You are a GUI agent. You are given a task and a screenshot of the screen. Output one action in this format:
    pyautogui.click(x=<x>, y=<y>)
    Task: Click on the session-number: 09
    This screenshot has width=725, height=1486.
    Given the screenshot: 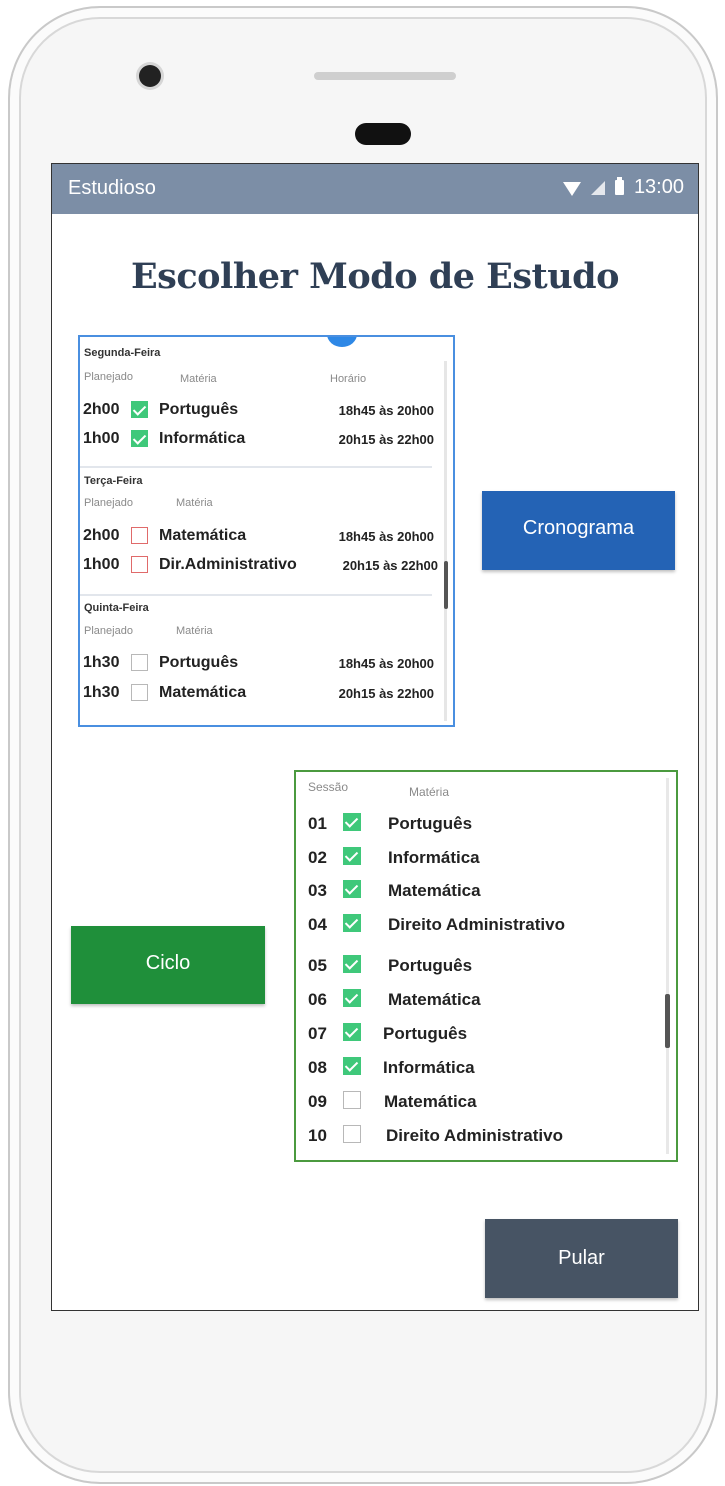 What is the action you would take?
    pyautogui.click(x=317, y=1101)
    